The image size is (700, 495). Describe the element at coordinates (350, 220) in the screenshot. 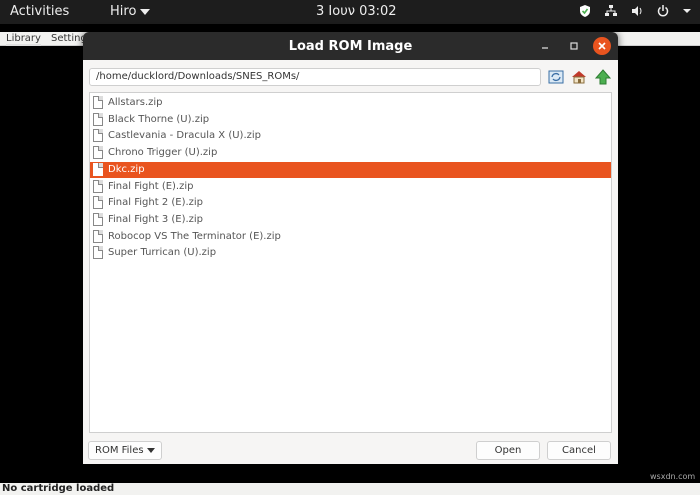

I see `file-row: Final Fight 3 (E).zip` at that location.